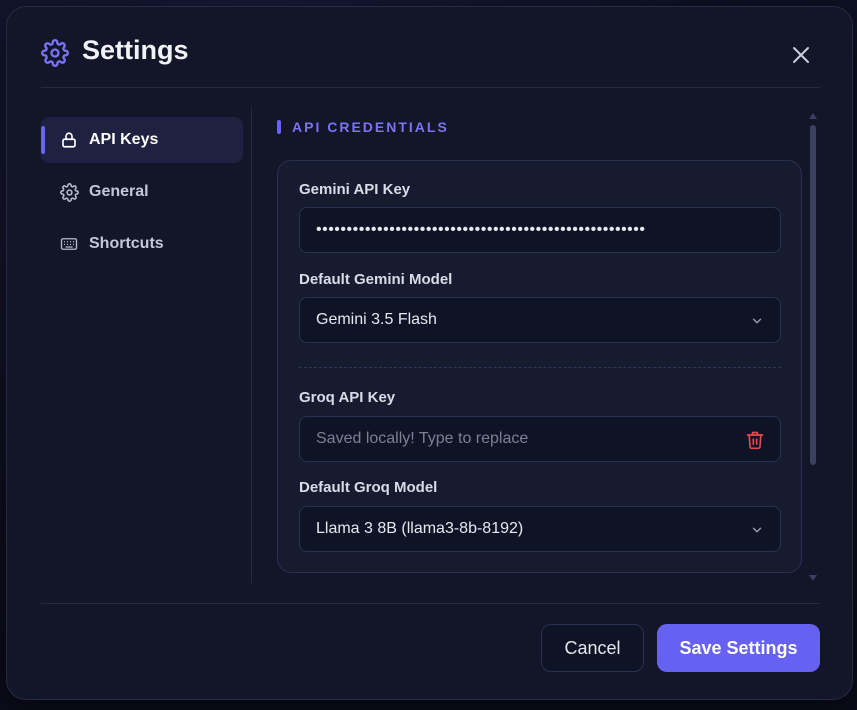  I want to click on dialog-title: Settings, so click(135, 50).